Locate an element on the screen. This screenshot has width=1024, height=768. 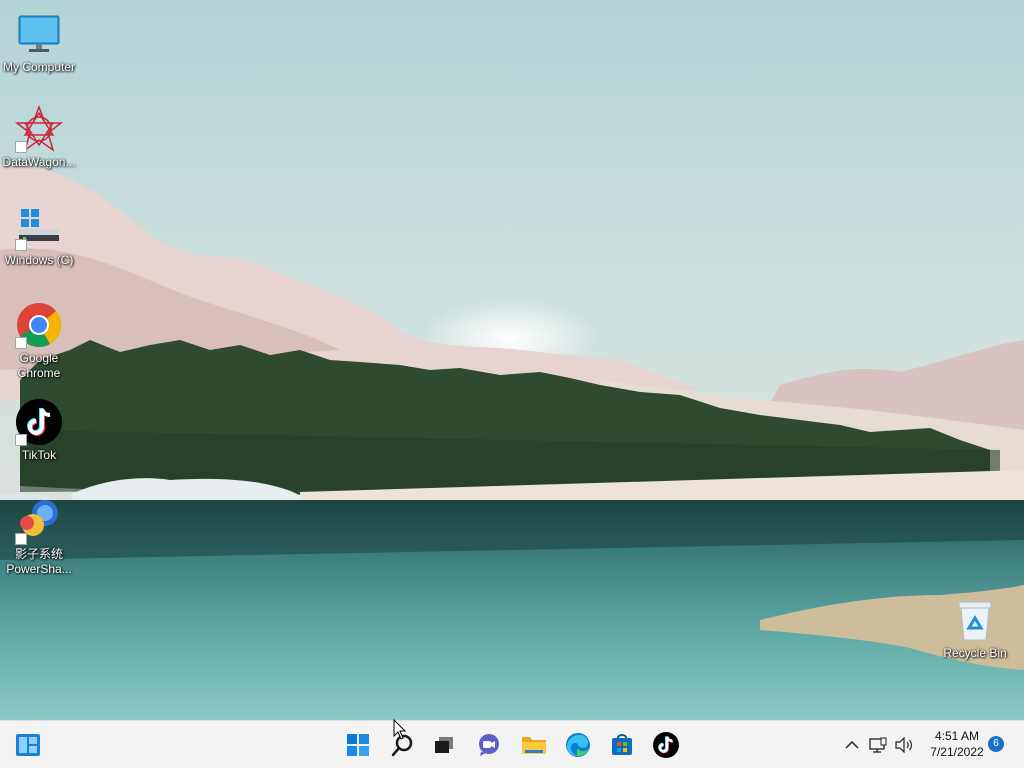
chrome-icon is located at coordinates (39, 325).